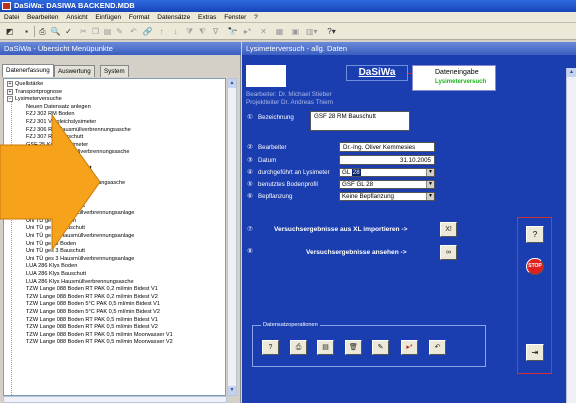  What do you see at coordinates (80, 260) in the screenshot?
I see `tree-item: Uni TÜ ges 3 Hausmüllverbrennungsanlage` at bounding box center [80, 260].